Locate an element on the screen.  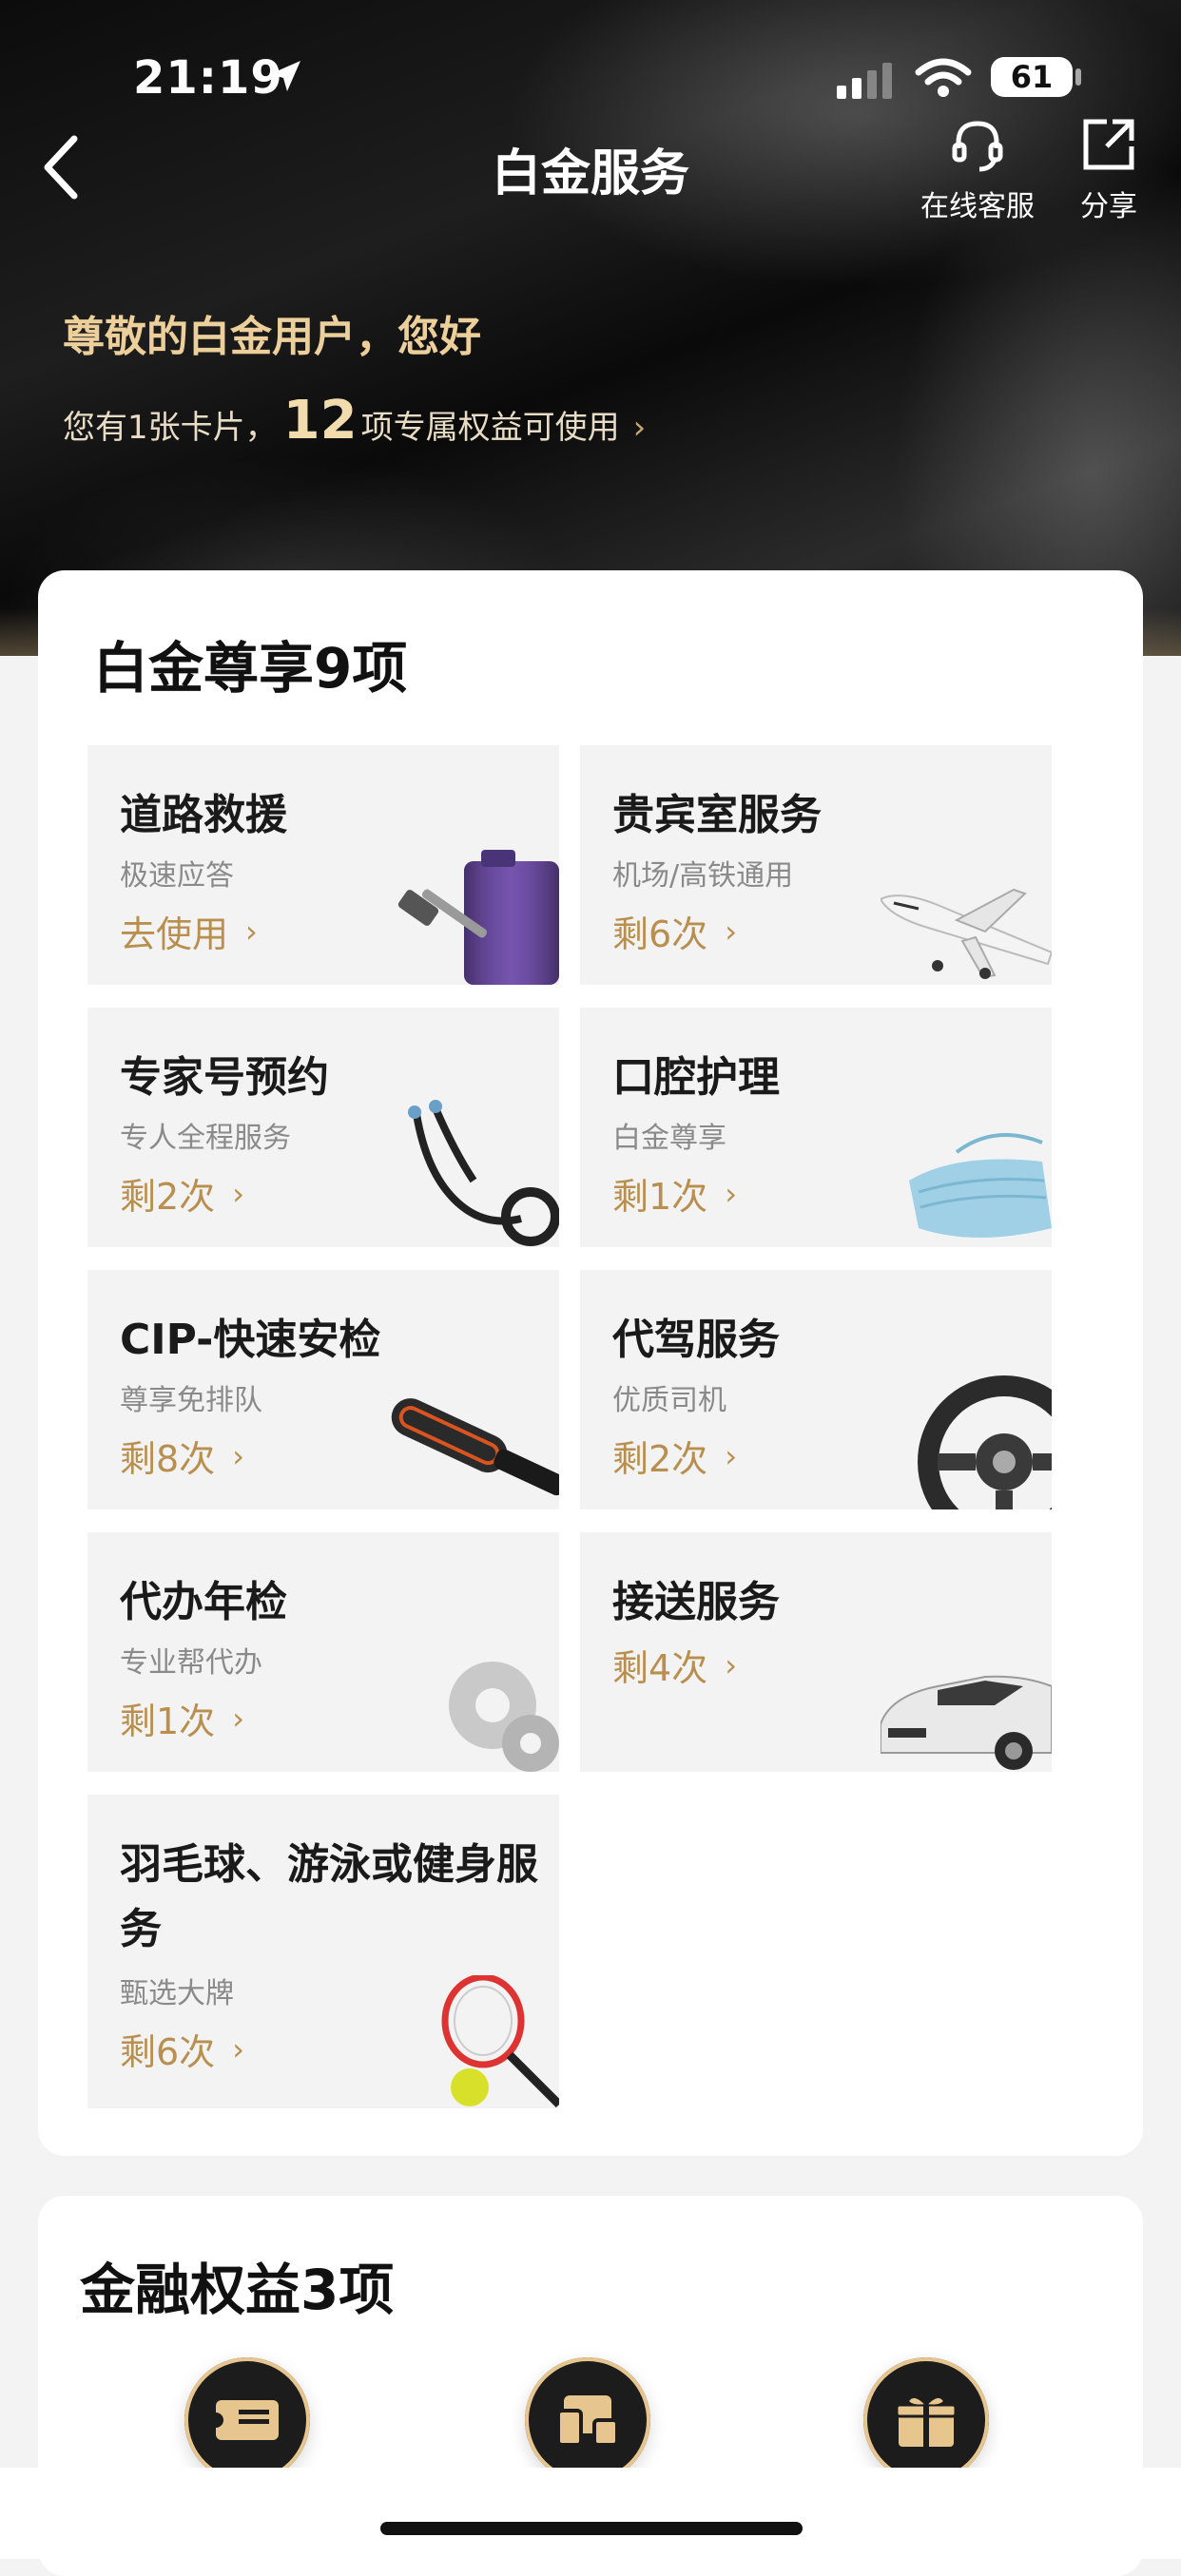
section-title: 白金尊享9项 is located at coordinates (250, 668).